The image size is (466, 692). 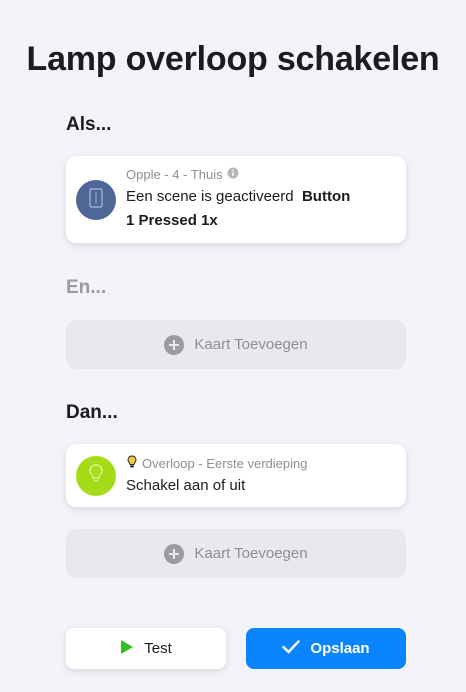 I want to click on and-add-card-button: Kaart Toevoegen, so click(x=236, y=344).